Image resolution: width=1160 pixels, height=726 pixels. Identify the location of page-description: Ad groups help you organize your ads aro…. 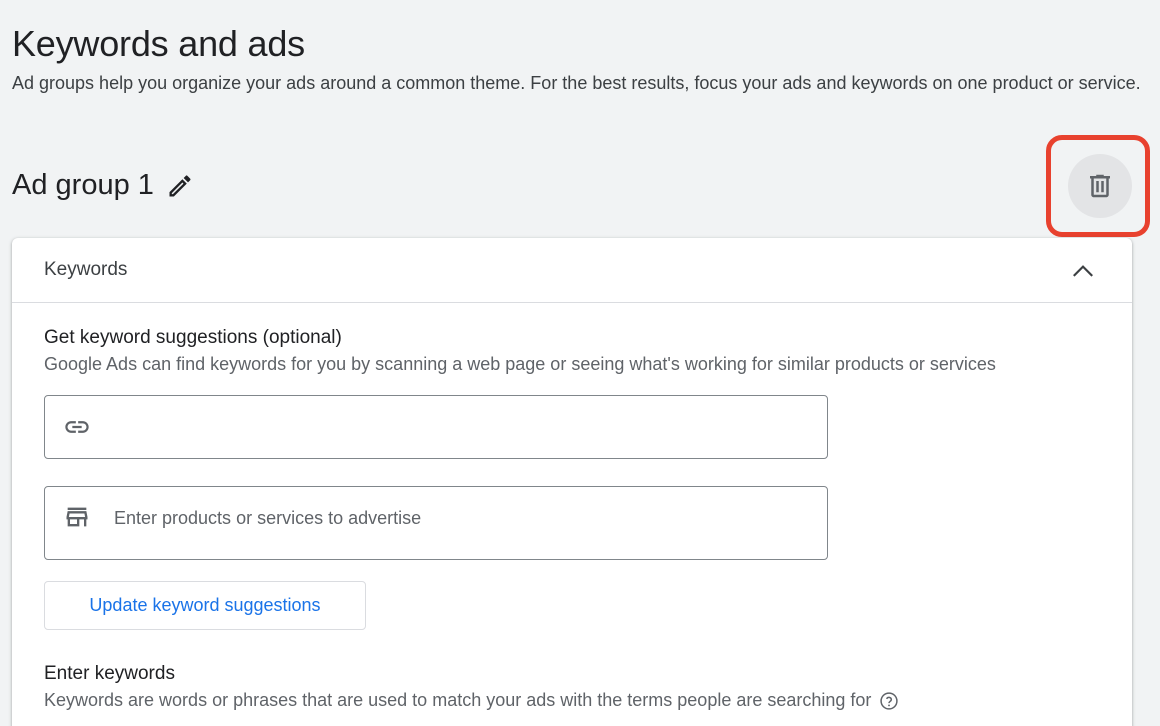
(576, 83).